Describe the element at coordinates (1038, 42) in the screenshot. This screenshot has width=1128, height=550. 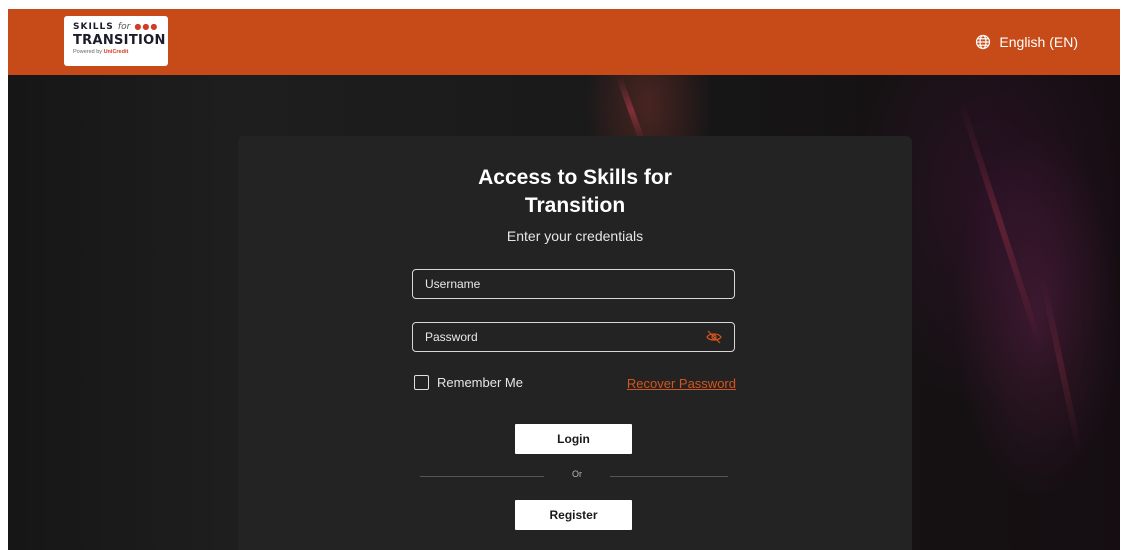
I see `language-label: English (EN)` at that location.